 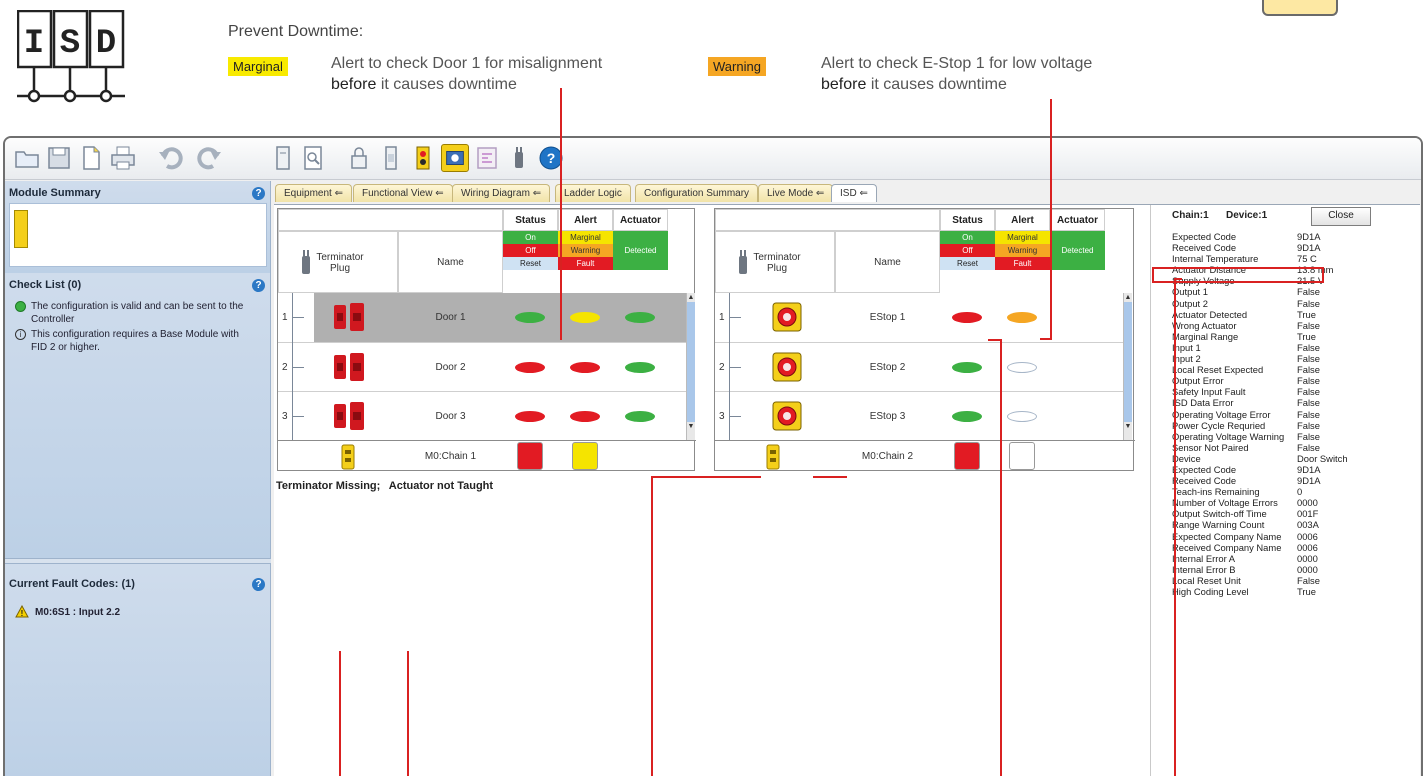 What do you see at coordinates (1294, 336) in the screenshot?
I see `property-row: Marginal Range True` at bounding box center [1294, 336].